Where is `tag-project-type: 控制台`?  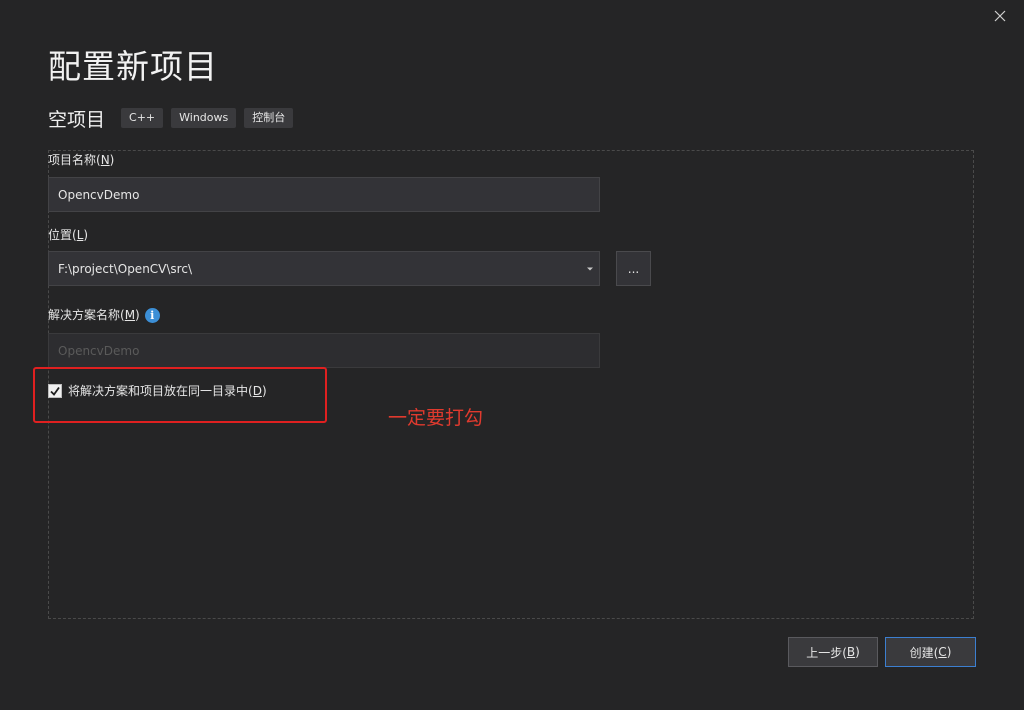
tag-project-type: 控制台 is located at coordinates (269, 118).